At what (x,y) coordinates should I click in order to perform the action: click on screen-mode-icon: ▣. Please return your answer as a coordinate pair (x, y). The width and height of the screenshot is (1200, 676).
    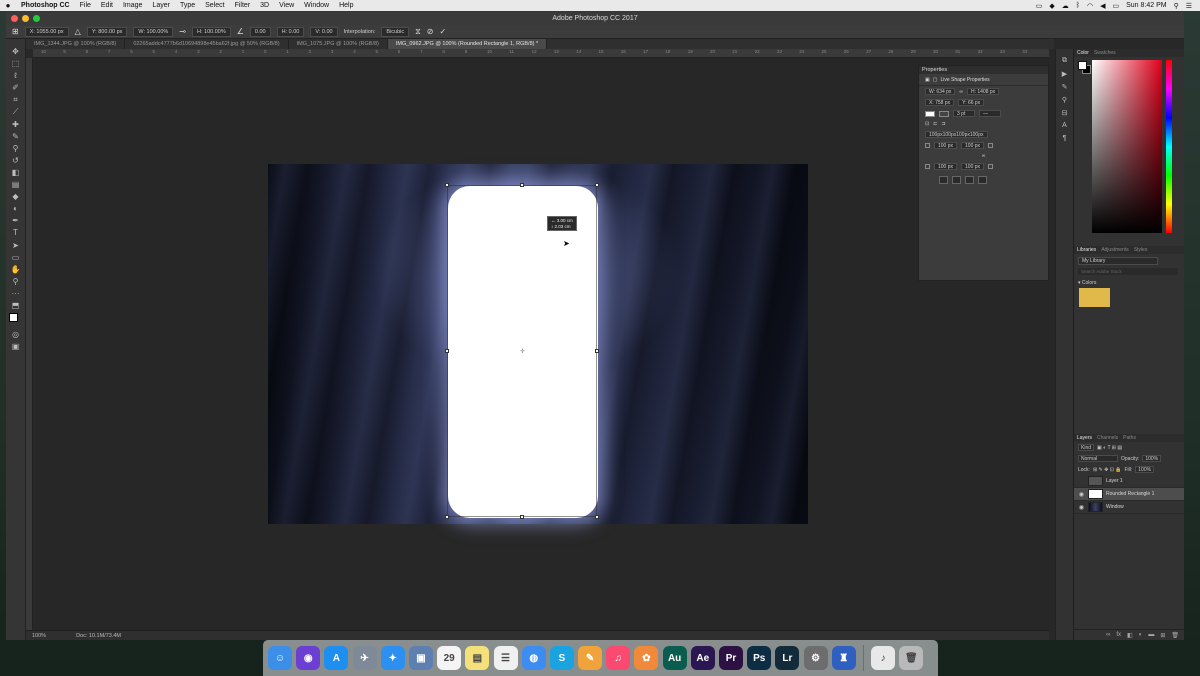
    Looking at the image, I should click on (16, 346).